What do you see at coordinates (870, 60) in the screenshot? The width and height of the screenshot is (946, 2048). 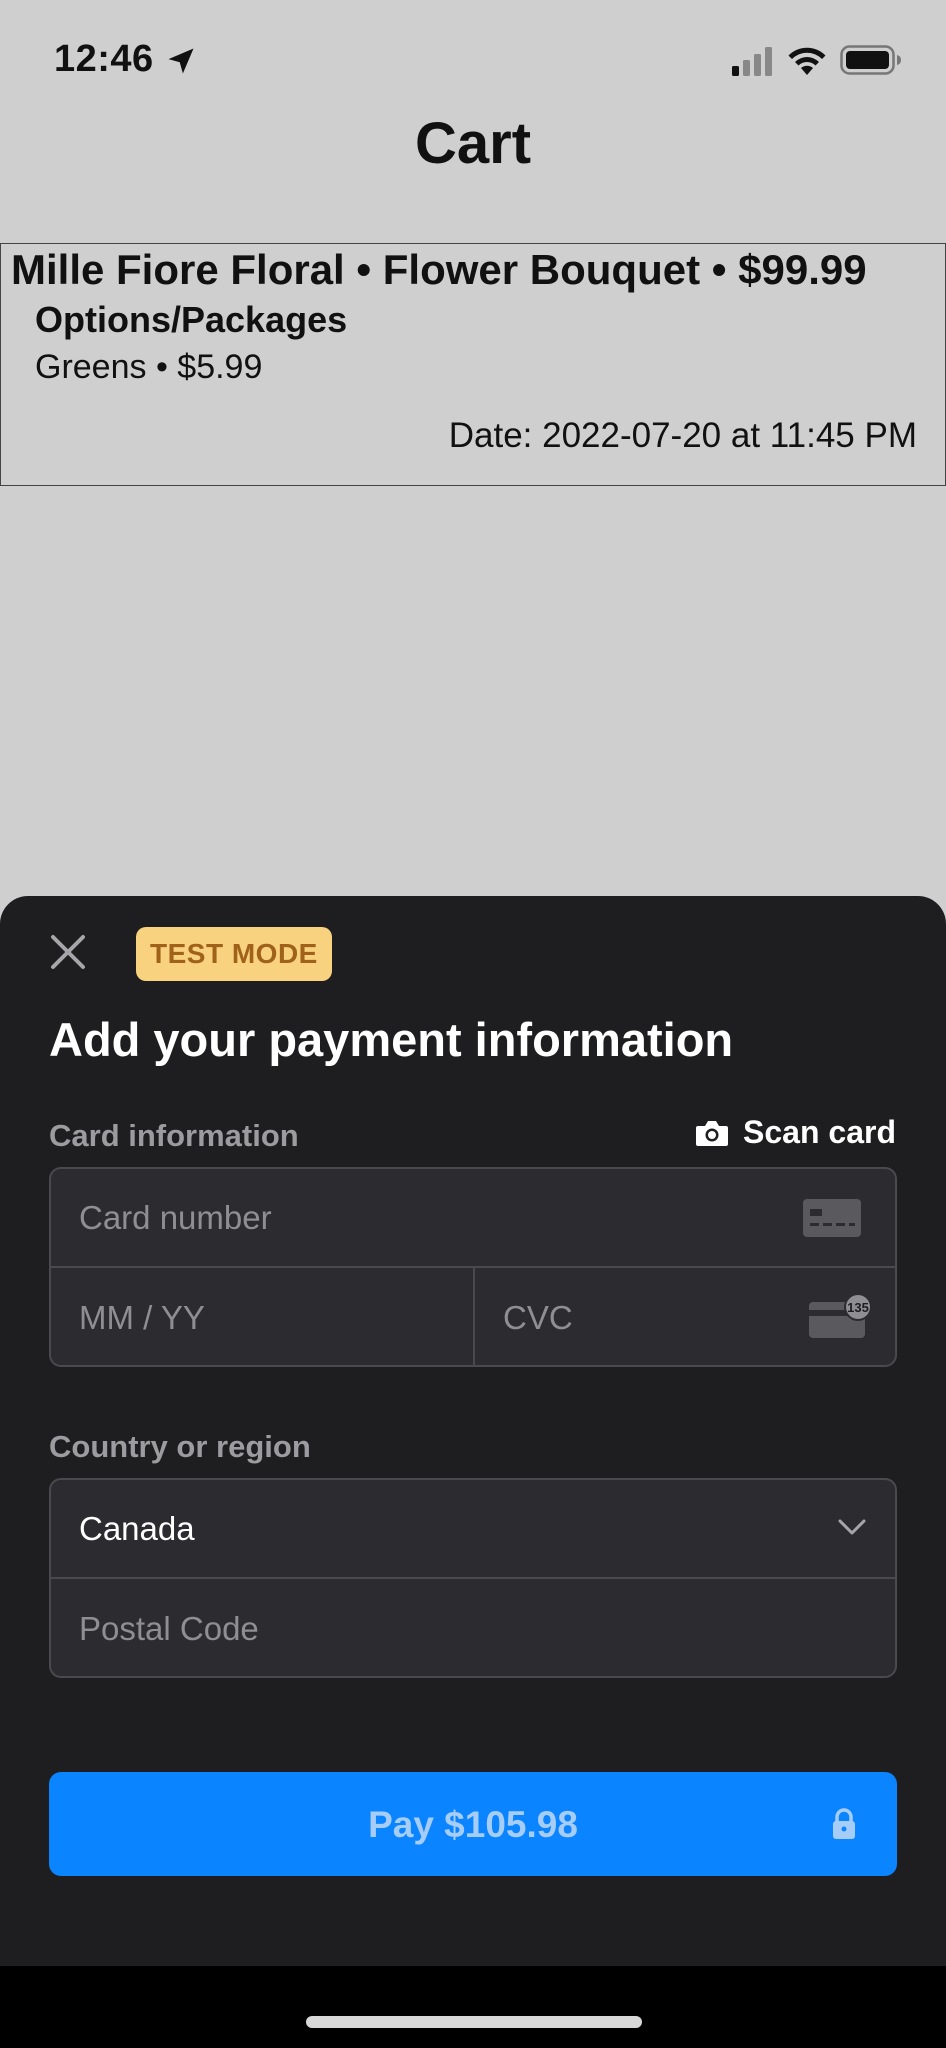 I see `battery-icon` at bounding box center [870, 60].